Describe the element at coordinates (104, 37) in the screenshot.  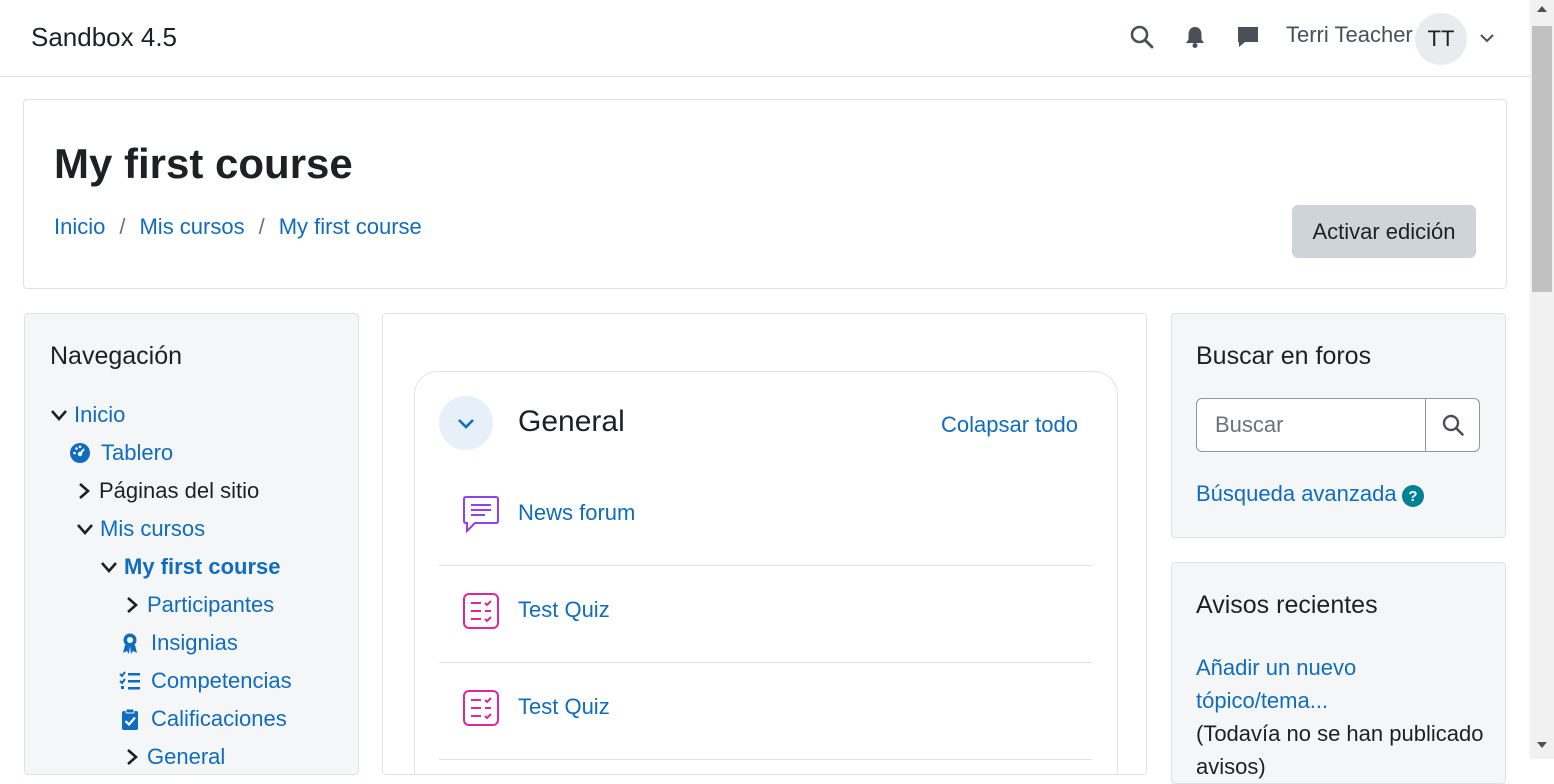
I see `site-brand: Sandbox 4.5` at that location.